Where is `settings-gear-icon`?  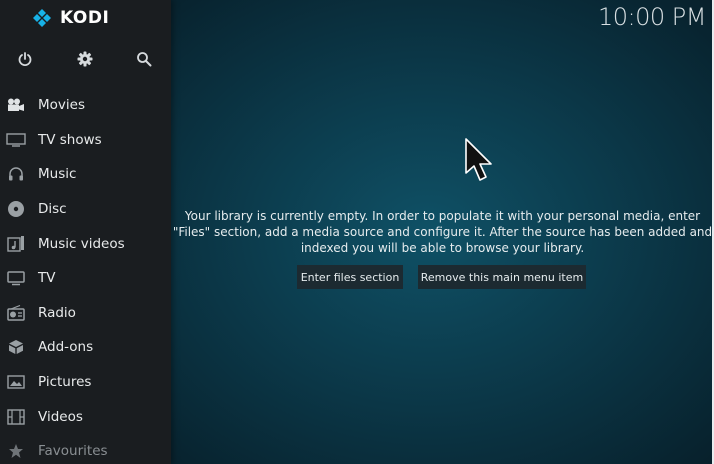 settings-gear-icon is located at coordinates (85, 59).